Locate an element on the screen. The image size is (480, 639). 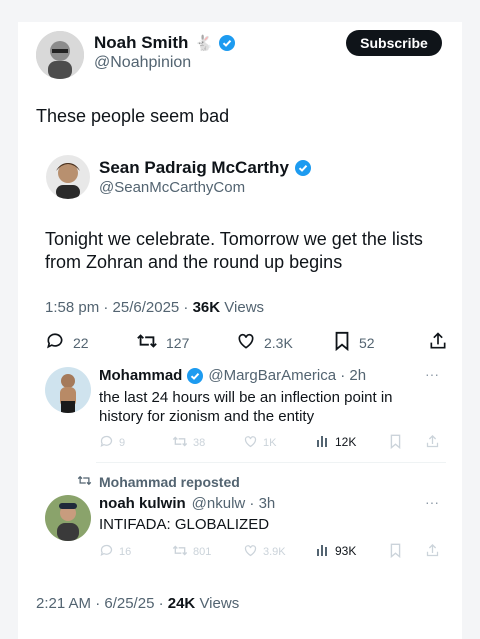
reply2-views-count: 93K is located at coordinates (346, 550).